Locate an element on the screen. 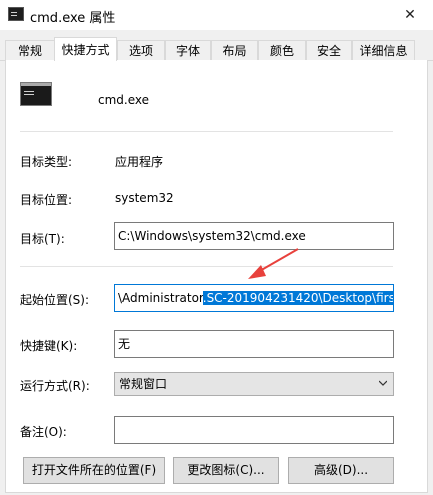 The image size is (433, 495). tab-shortcut: 快捷方式 is located at coordinates (85, 49).